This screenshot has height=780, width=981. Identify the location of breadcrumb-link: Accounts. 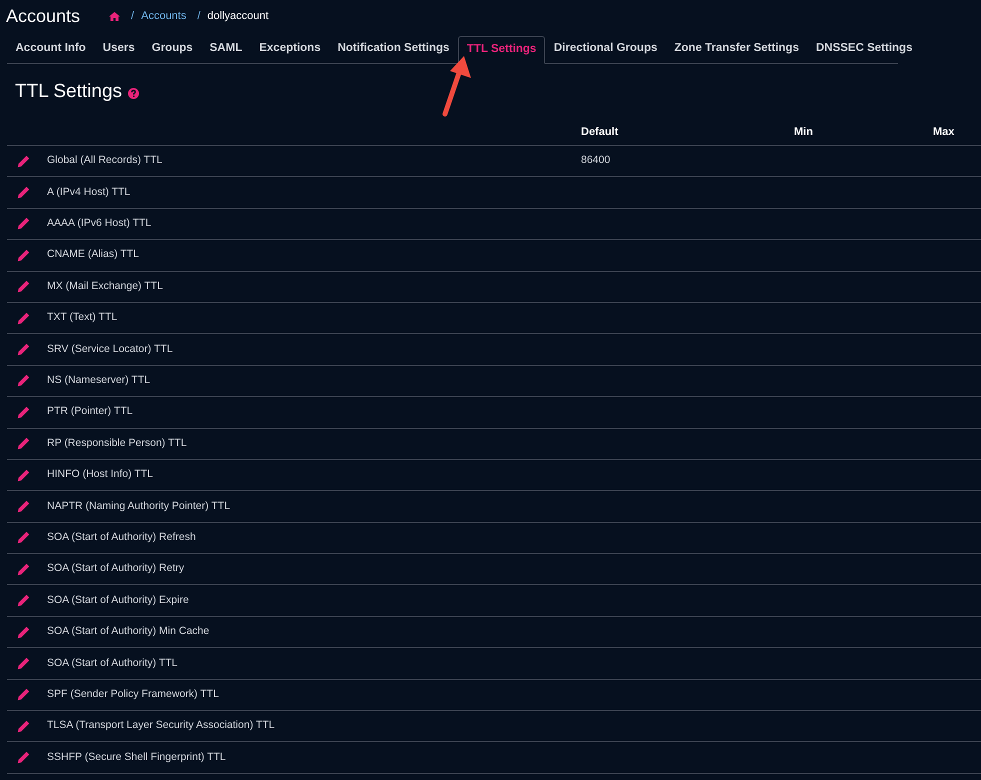
(163, 16).